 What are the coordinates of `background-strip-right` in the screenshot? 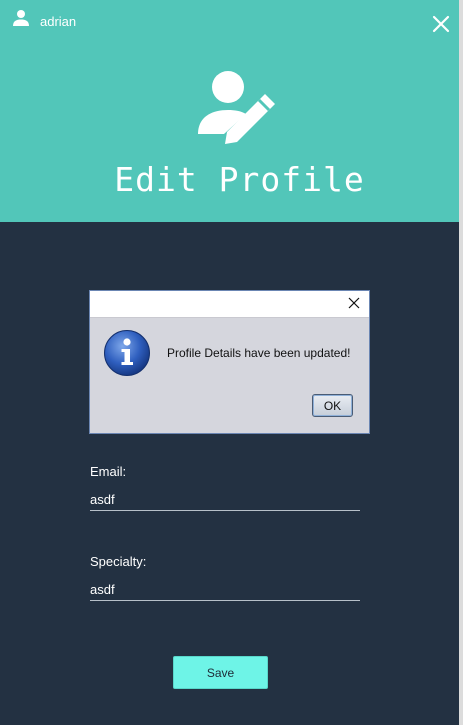 It's located at (461, 362).